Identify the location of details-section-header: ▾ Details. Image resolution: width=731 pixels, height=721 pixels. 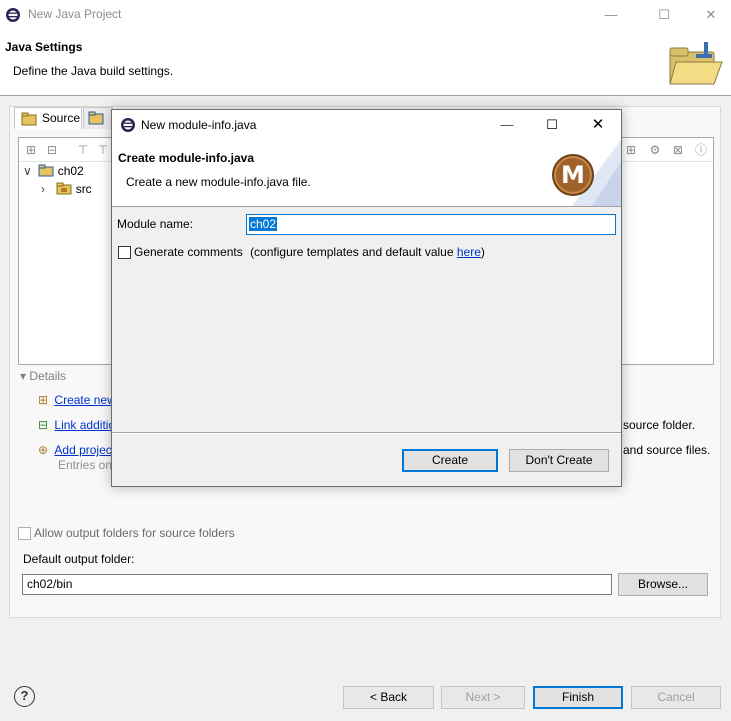
(43, 376).